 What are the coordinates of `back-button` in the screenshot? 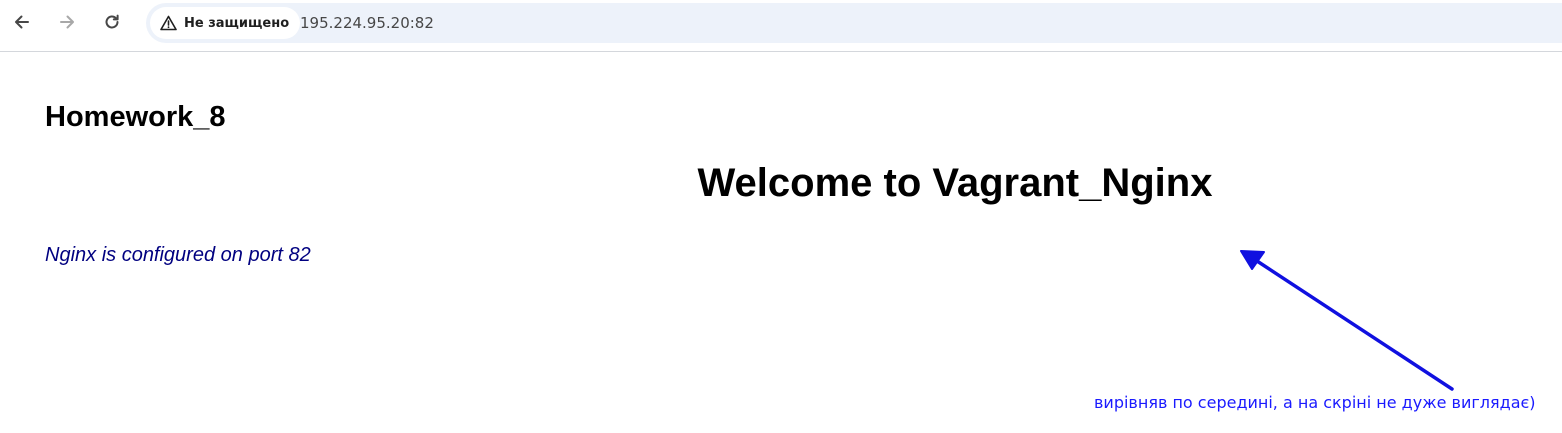 It's located at (22, 22).